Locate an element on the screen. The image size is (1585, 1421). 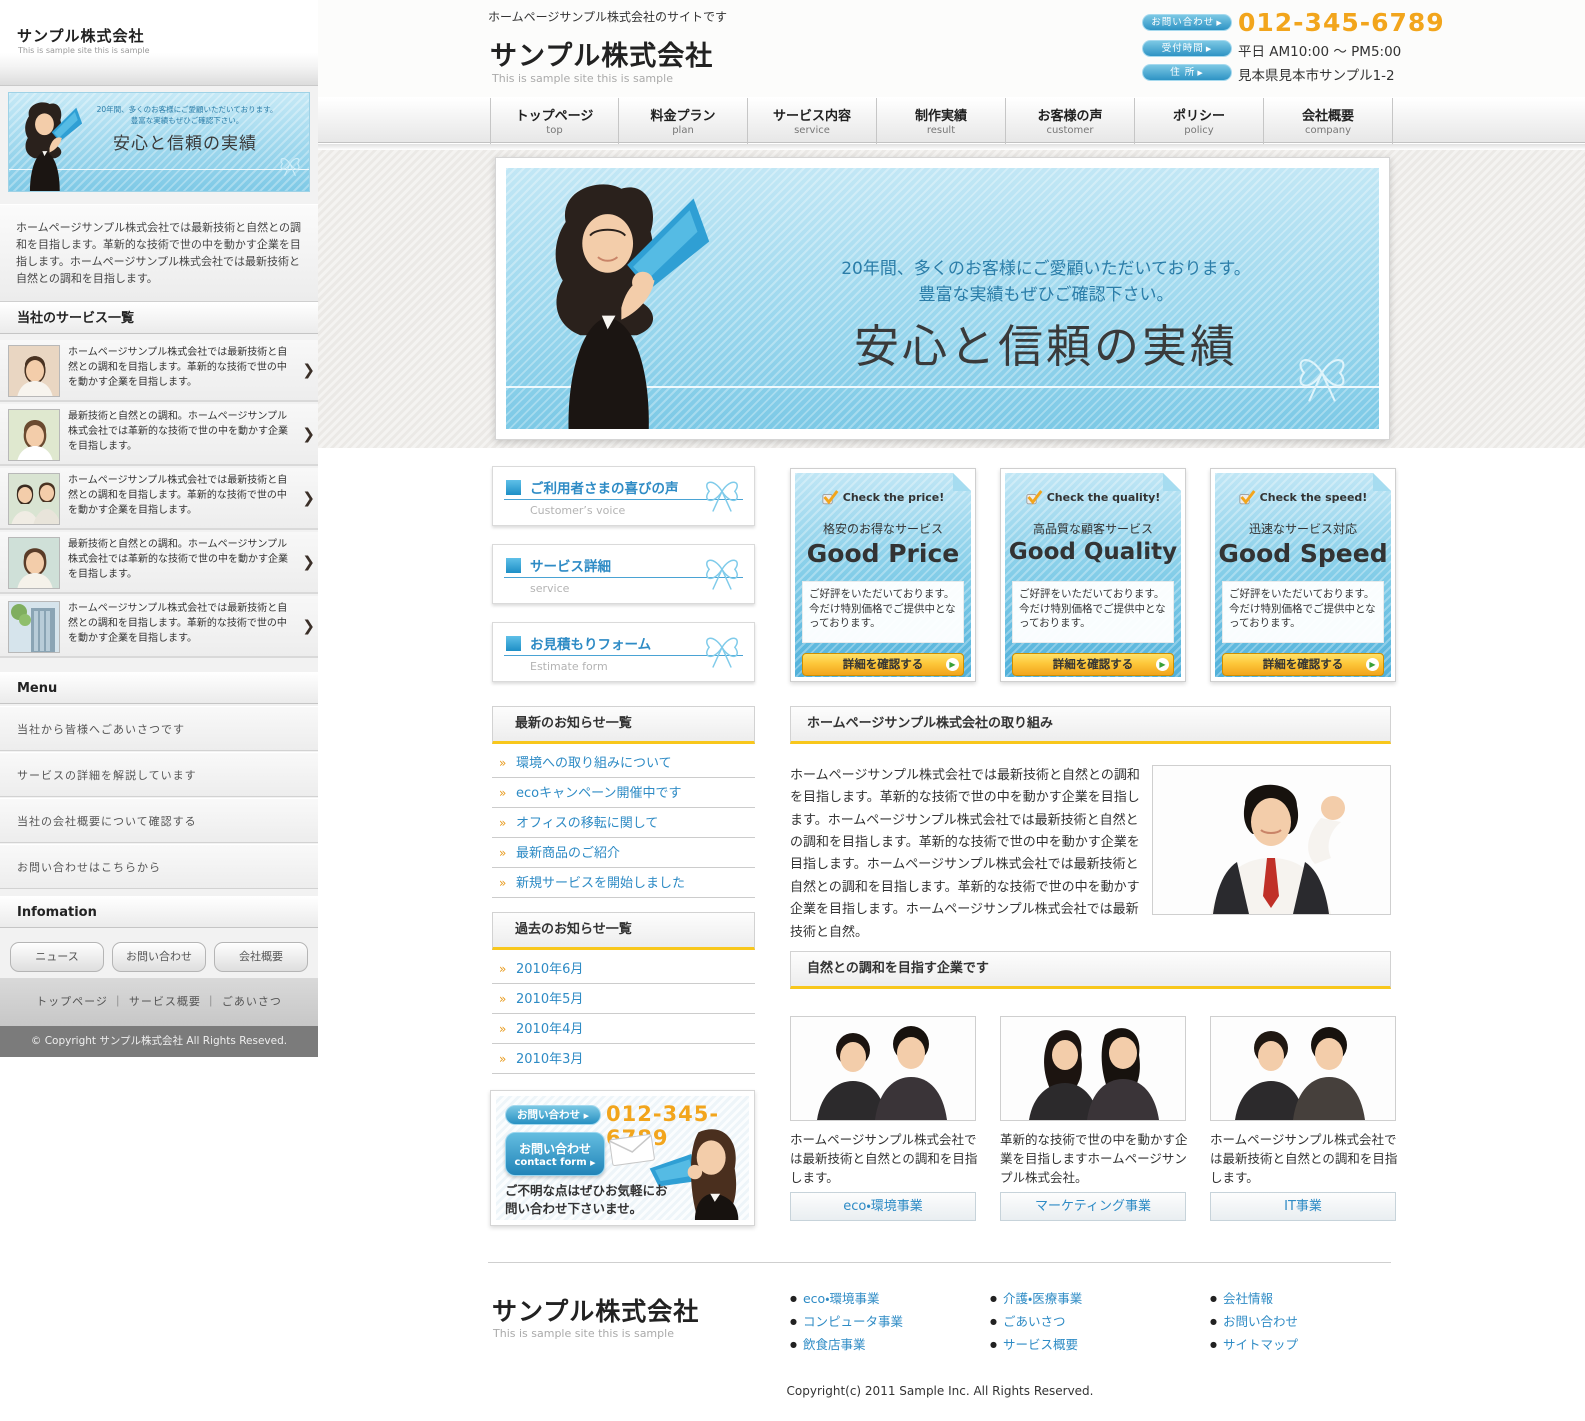
sidebar-footer-link-greeting: ごあいさつ is located at coordinates (252, 1001).